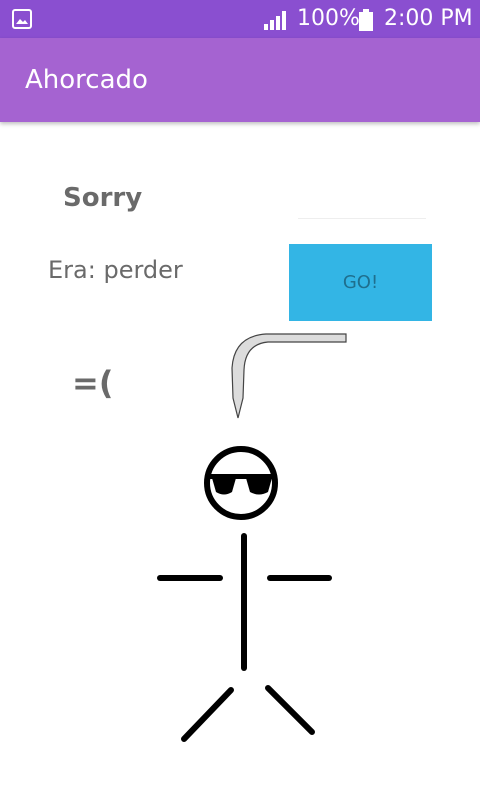 The width and height of the screenshot is (480, 800). What do you see at coordinates (362, 202) in the screenshot?
I see `letter-input` at bounding box center [362, 202].